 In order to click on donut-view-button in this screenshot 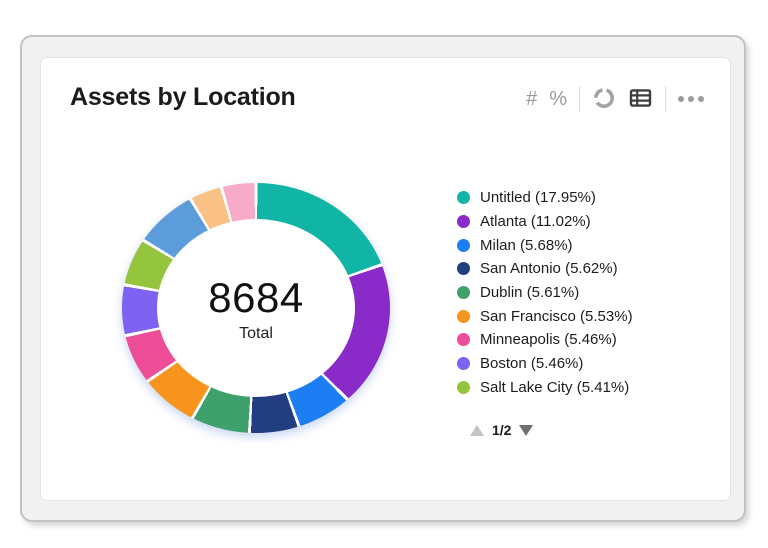, I will do `click(604, 99)`.